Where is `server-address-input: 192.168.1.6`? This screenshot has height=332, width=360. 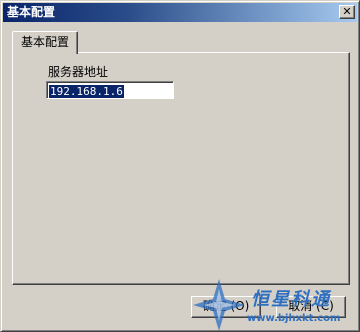
server-address-input: 192.168.1.6 is located at coordinates (110, 90).